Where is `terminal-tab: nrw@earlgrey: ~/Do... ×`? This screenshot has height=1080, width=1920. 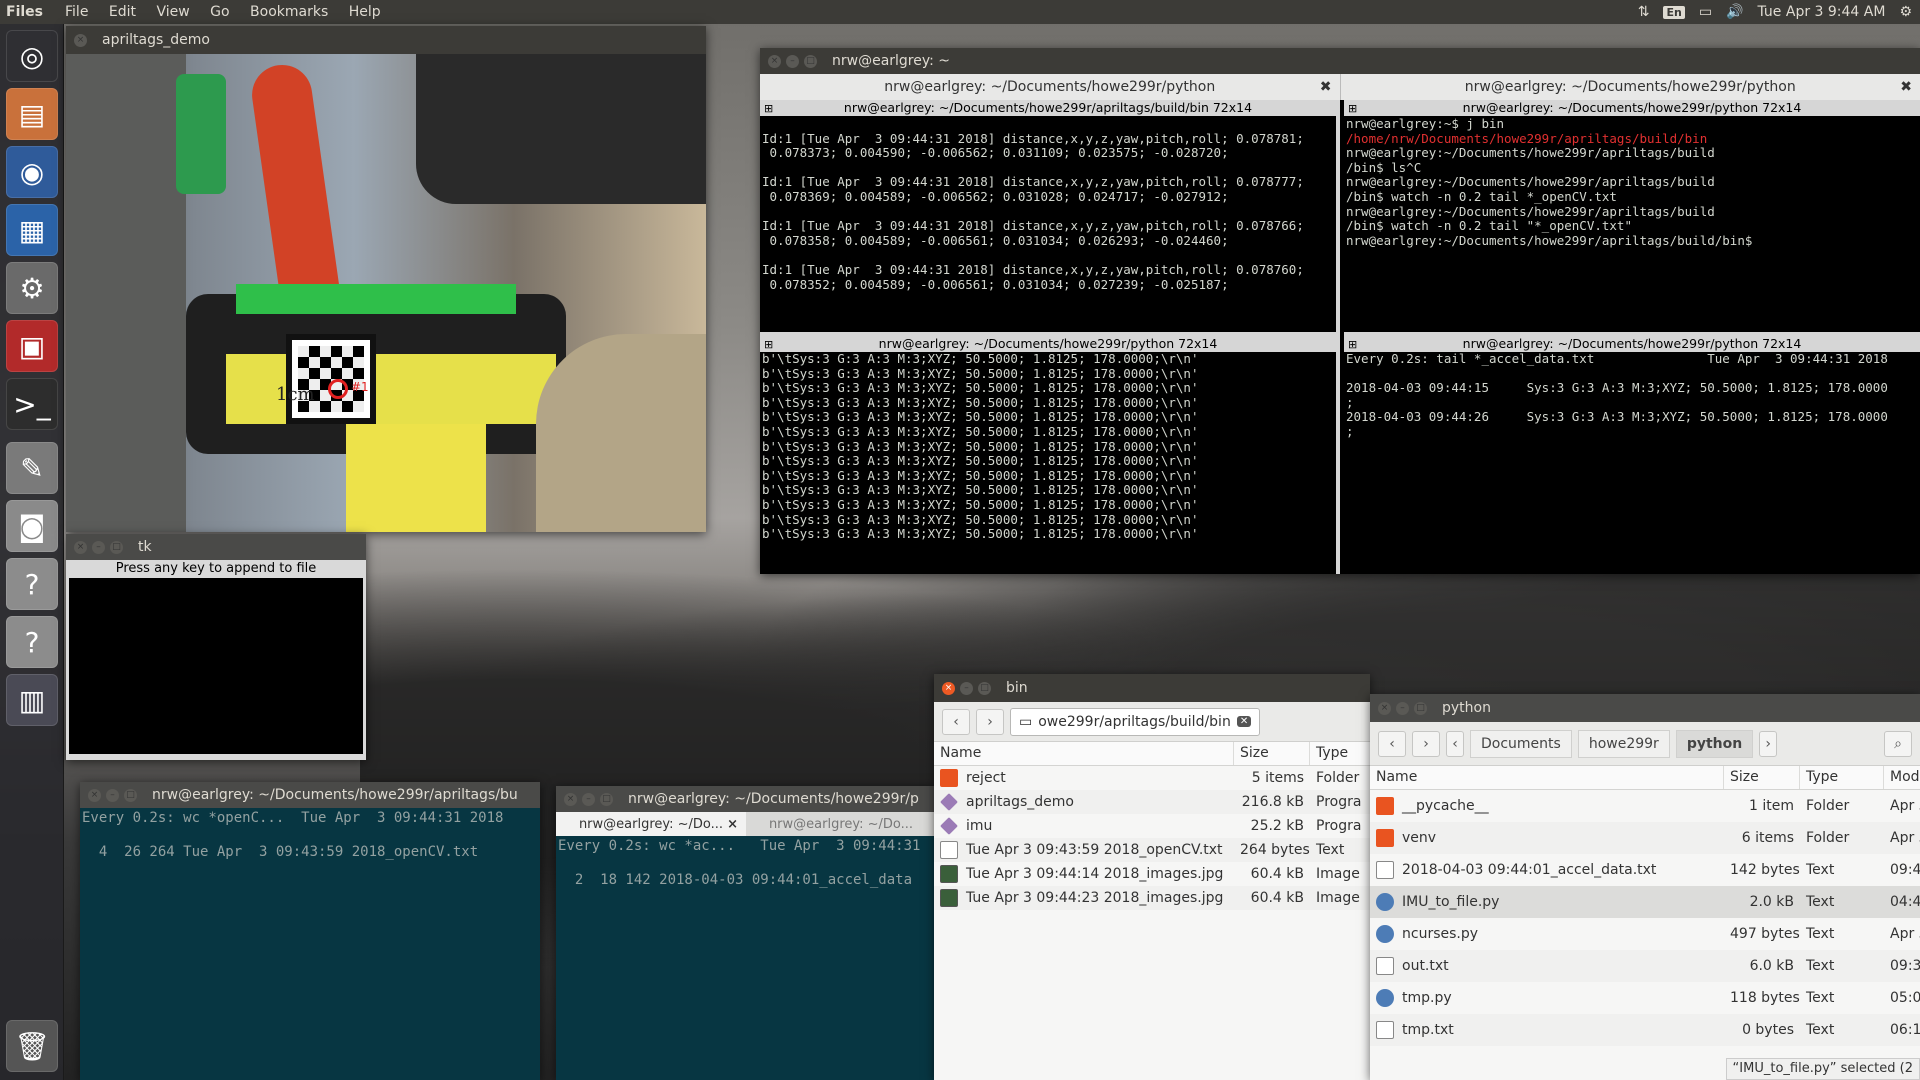 terminal-tab: nrw@earlgrey: ~/Do... × is located at coordinates (651, 824).